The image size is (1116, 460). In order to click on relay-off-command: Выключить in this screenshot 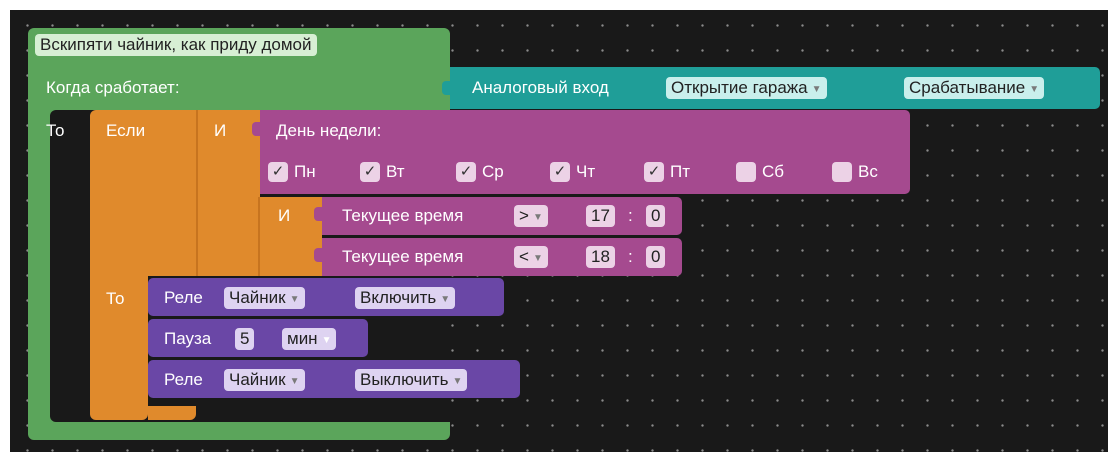, I will do `click(404, 379)`.